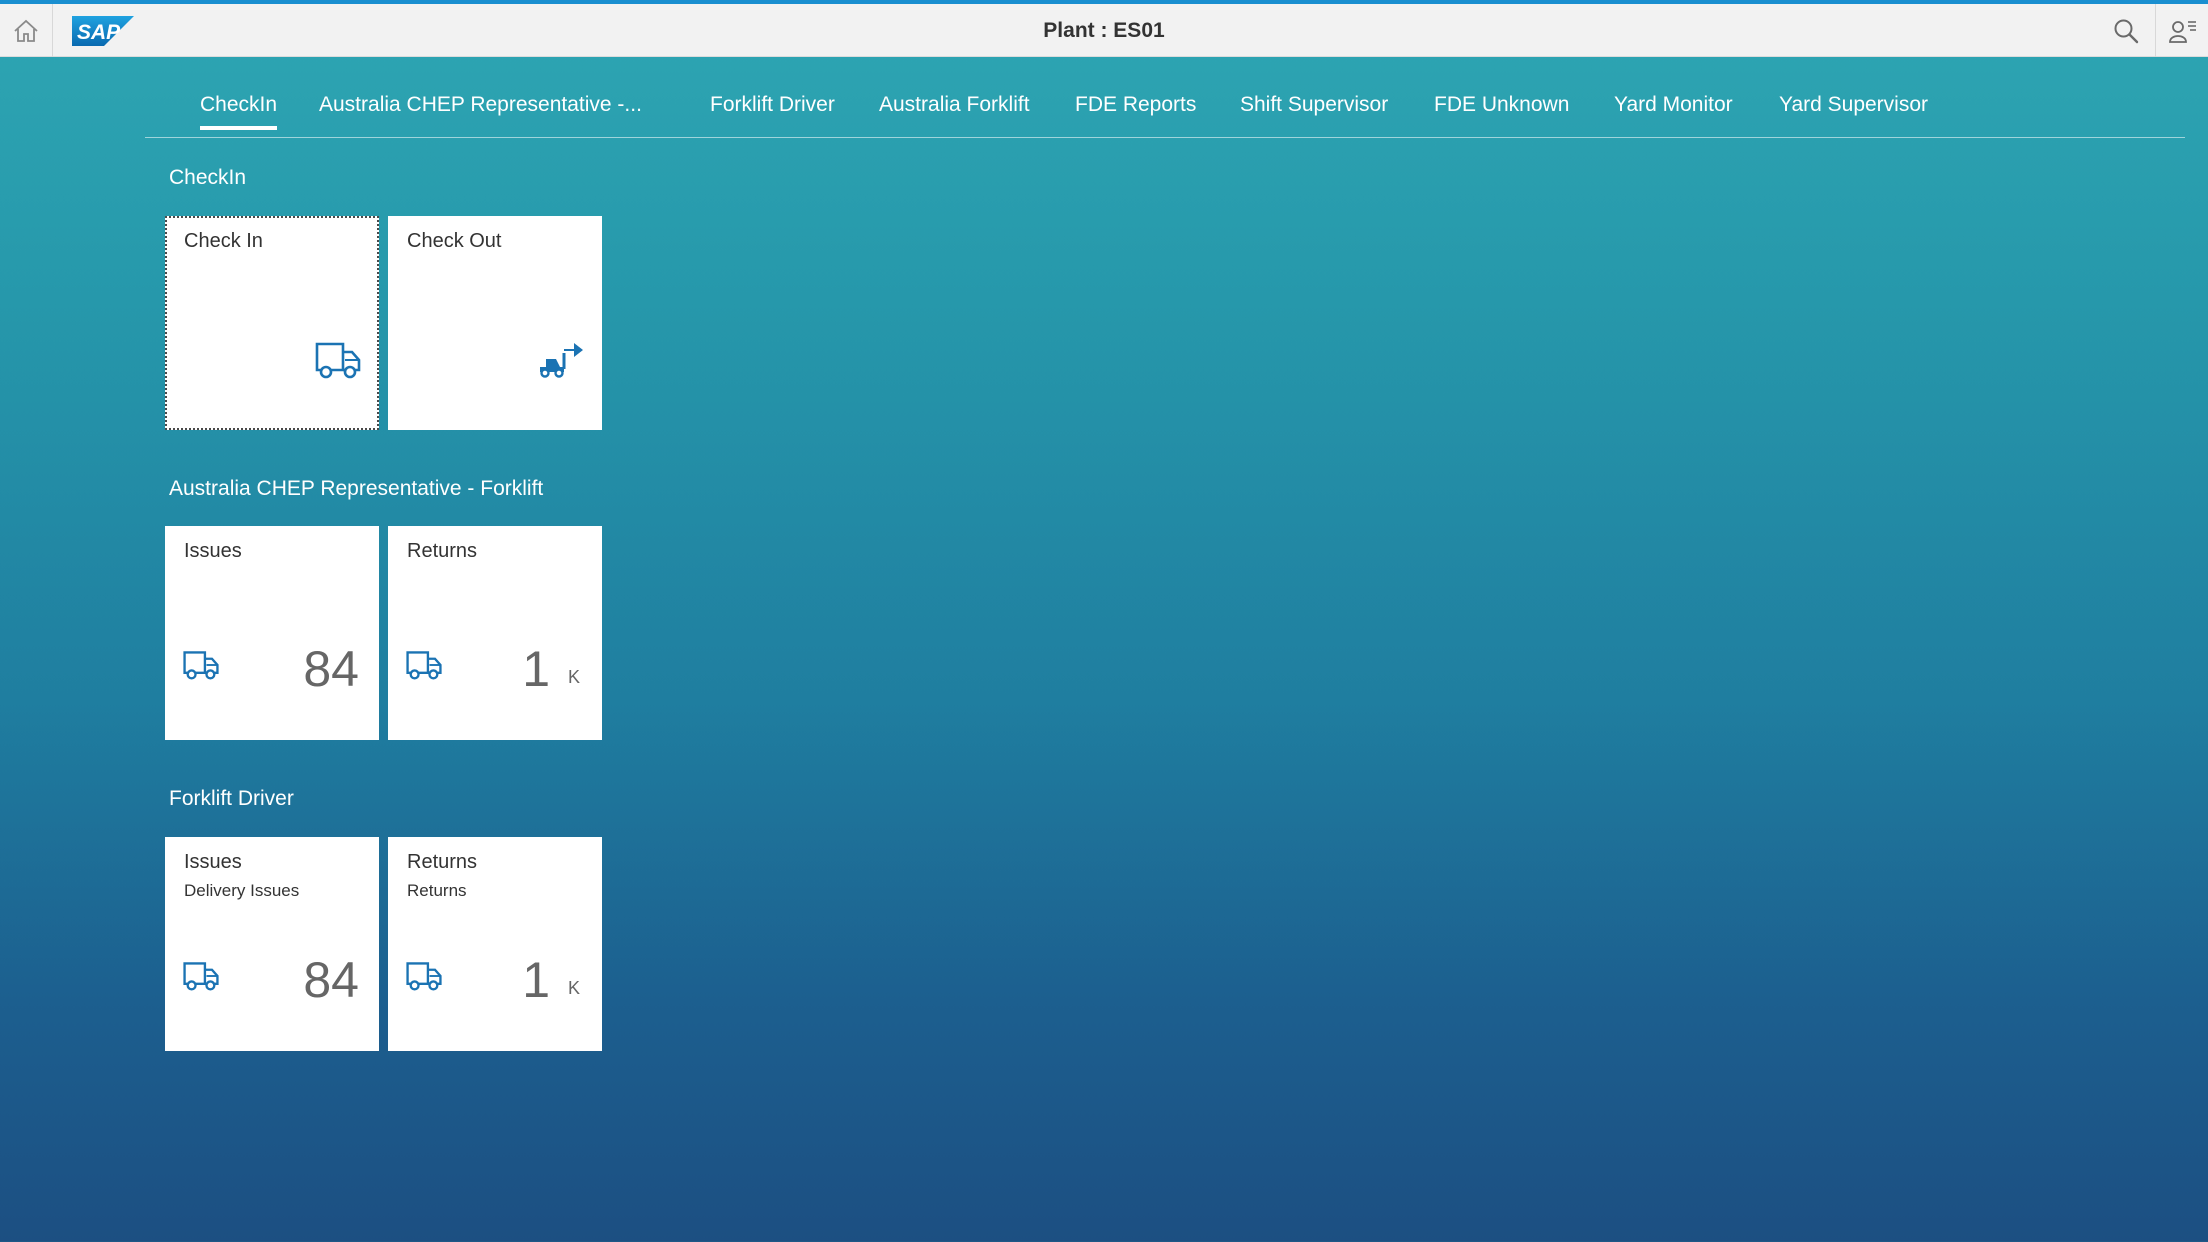  I want to click on tab-checkin: CheckIn, so click(239, 111).